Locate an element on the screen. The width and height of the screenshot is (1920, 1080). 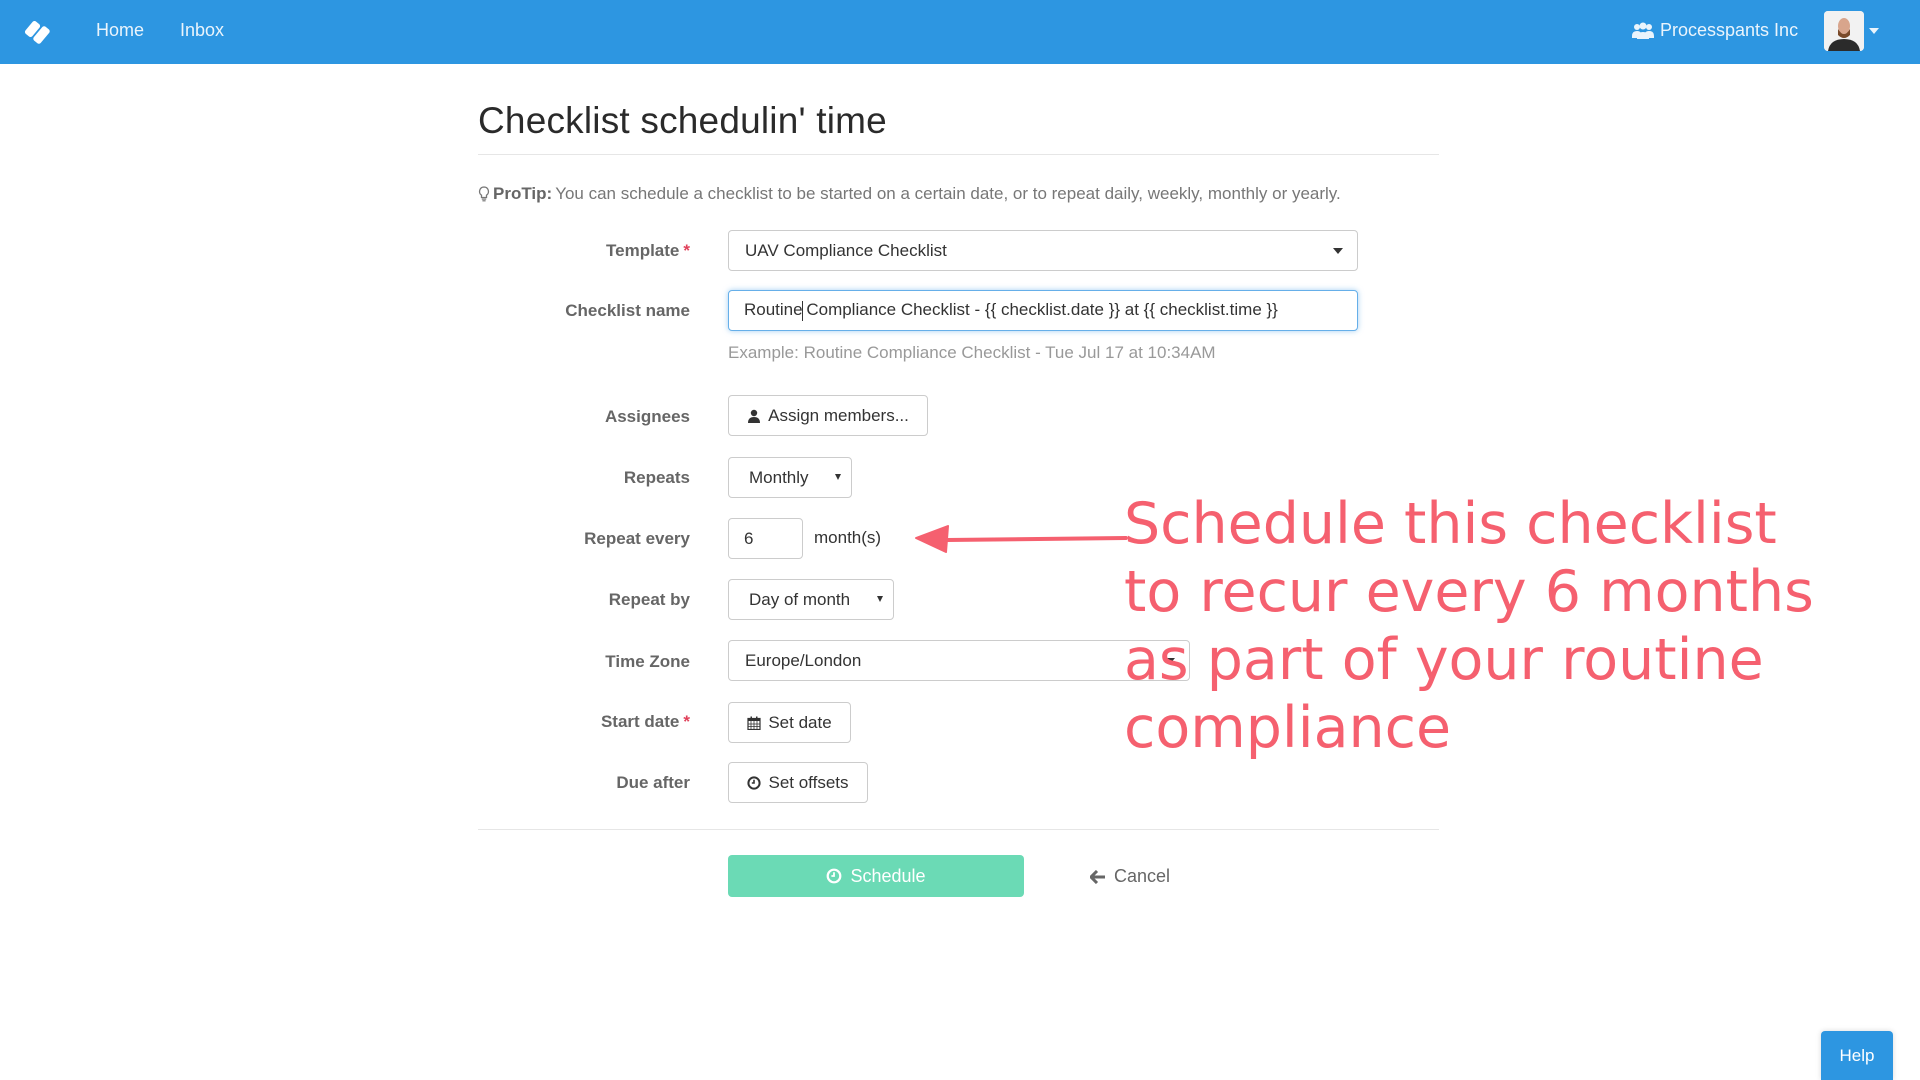
set-offsets-button: Set offsets is located at coordinates (798, 782).